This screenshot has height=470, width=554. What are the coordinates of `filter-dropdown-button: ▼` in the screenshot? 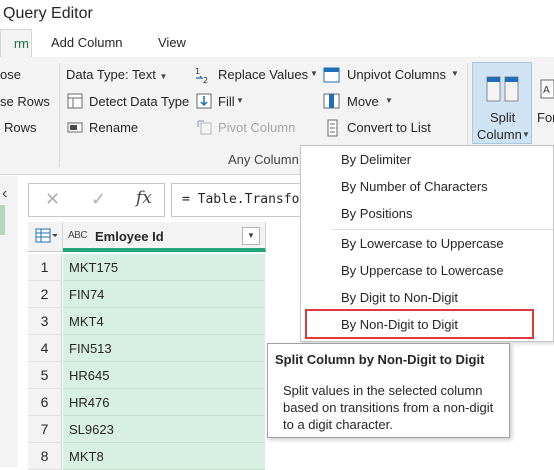 It's located at (251, 236).